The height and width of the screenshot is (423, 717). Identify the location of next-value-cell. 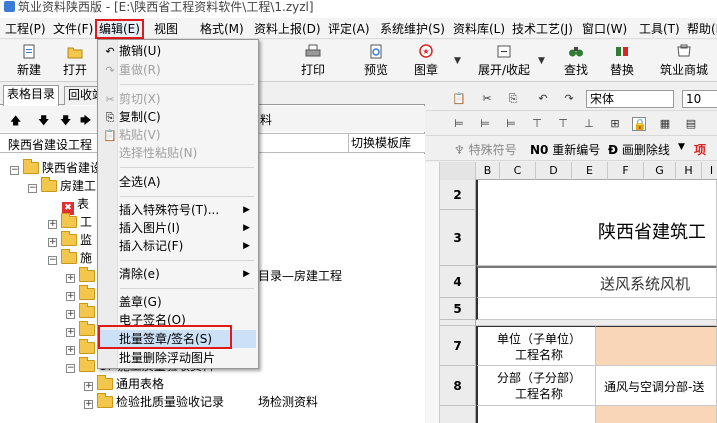
(656, 414).